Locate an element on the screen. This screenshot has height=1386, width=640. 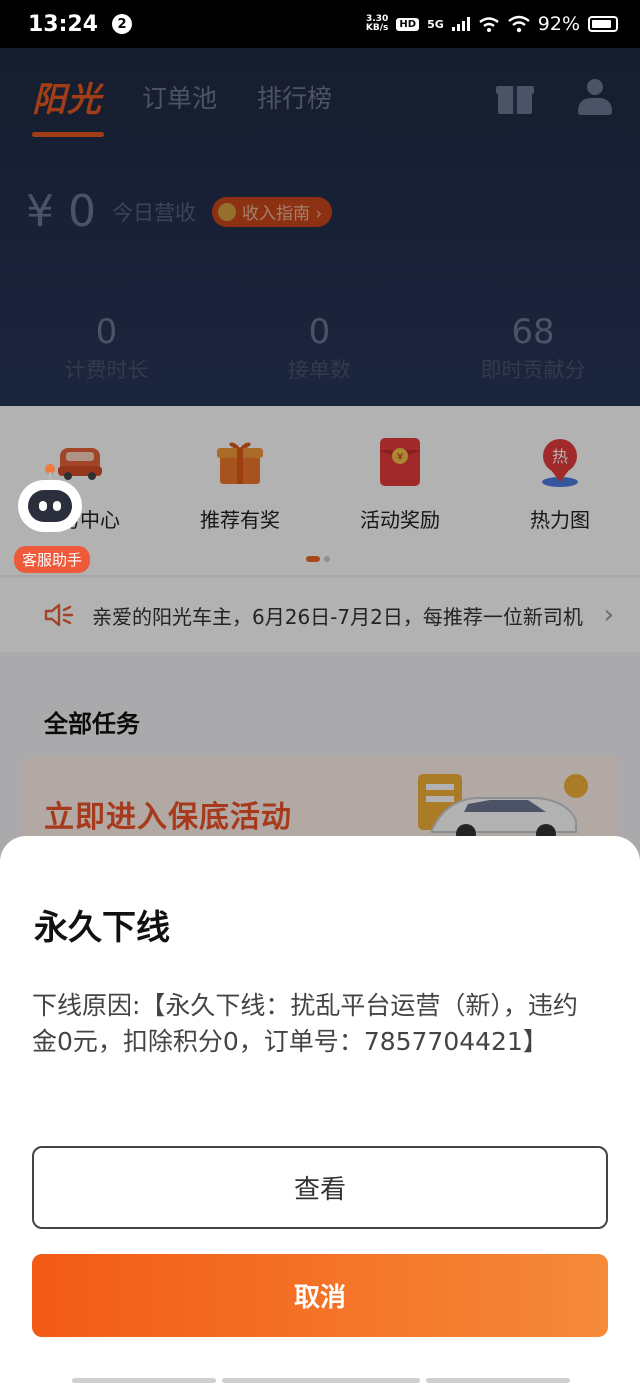
notification-count-badge: 2 is located at coordinates (122, 24).